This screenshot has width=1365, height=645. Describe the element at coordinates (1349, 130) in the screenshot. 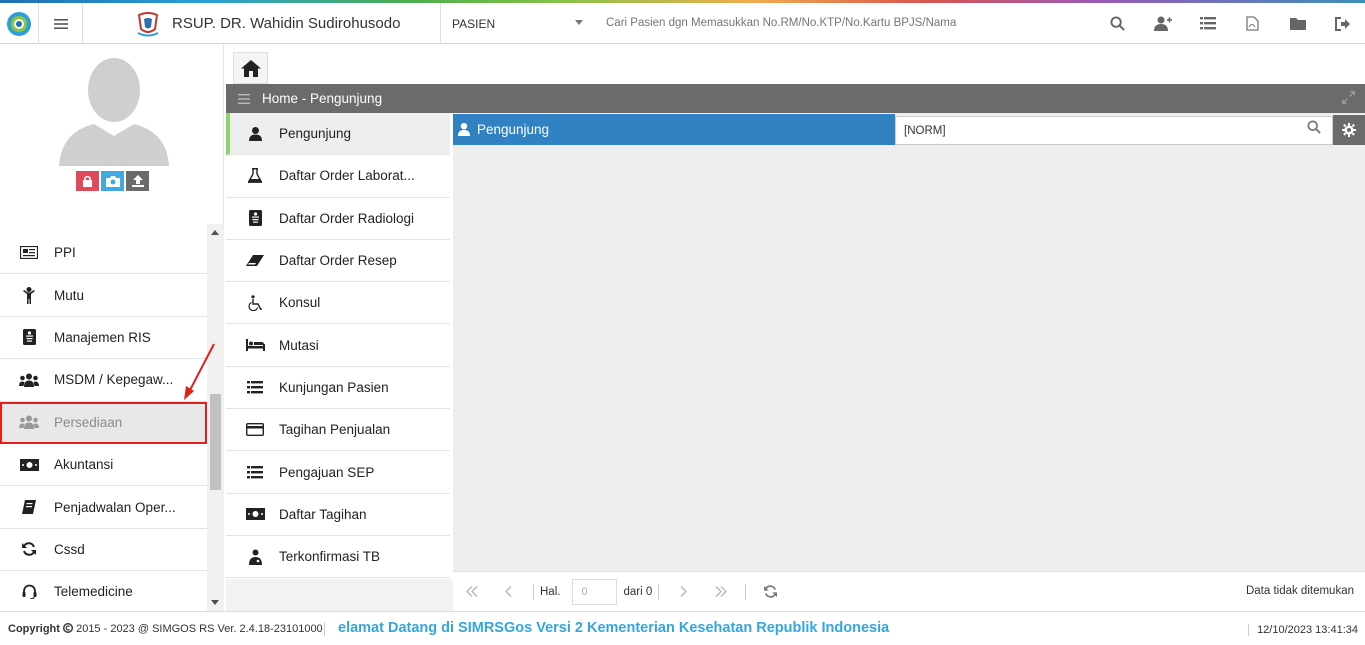

I see `settings-button` at that location.